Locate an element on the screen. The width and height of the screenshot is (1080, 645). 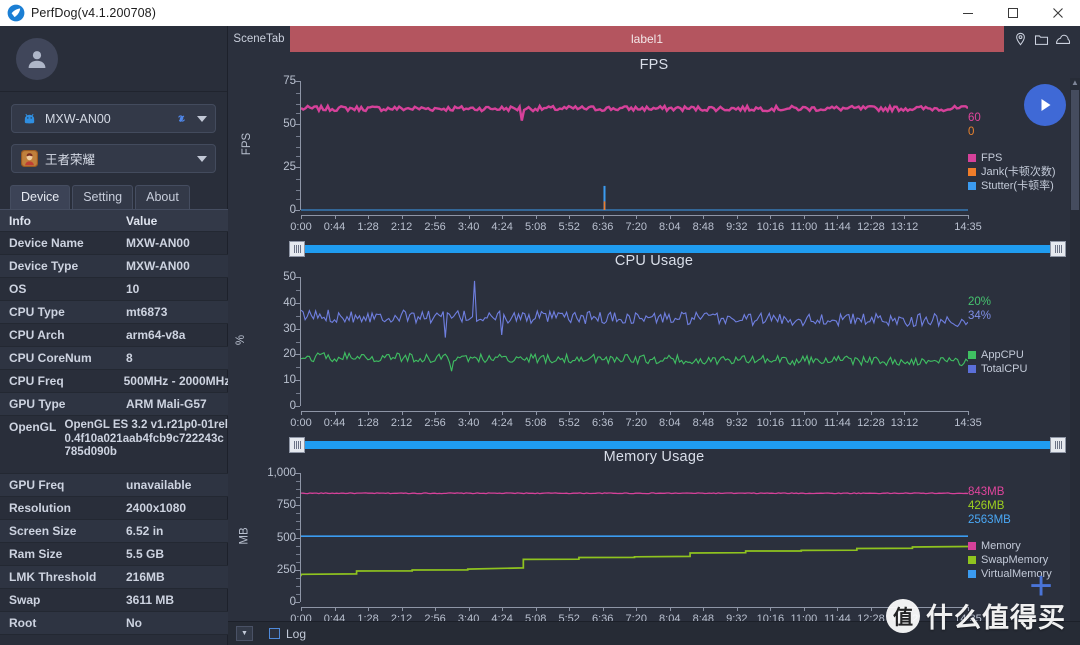
cloud-icon is located at coordinates (1063, 39).